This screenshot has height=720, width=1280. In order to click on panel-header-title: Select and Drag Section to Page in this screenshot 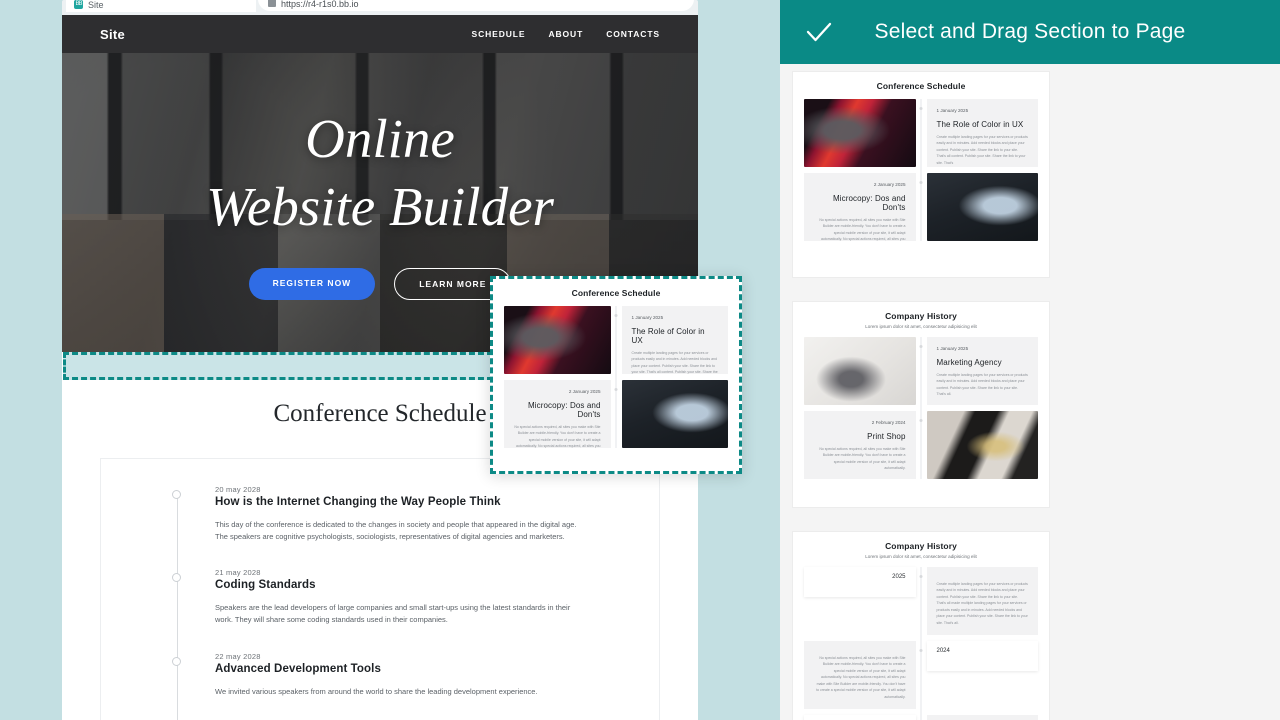, I will do `click(1030, 31)`.